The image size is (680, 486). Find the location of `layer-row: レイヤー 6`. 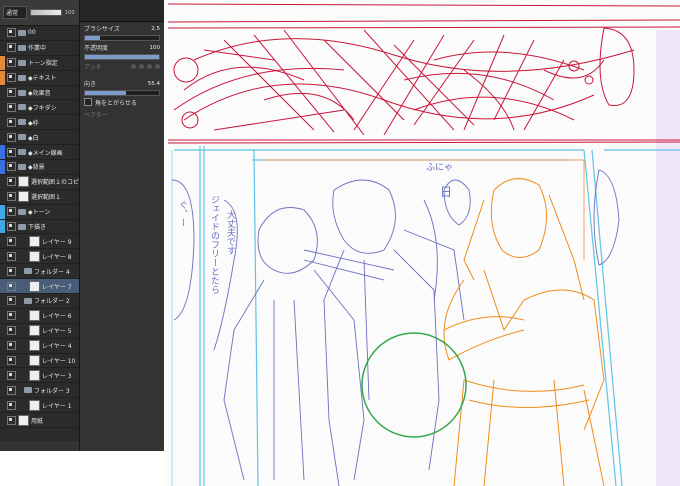

layer-row: レイヤー 6 is located at coordinates (39, 316).